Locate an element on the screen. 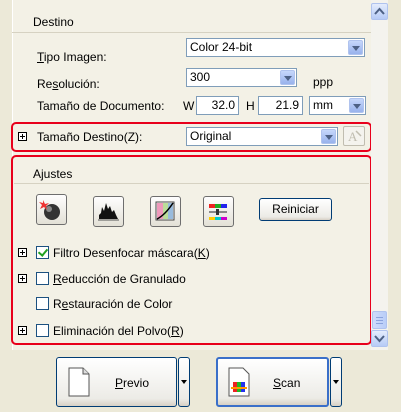 This screenshot has height=412, width=401. scan-label: Scan is located at coordinates (287, 383).